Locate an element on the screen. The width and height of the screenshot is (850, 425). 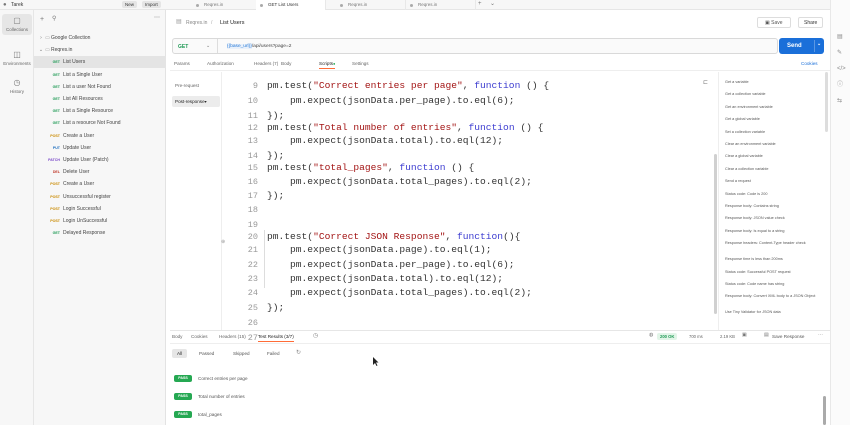
request-item: GET List a user Not Found is located at coordinates (100, 87).